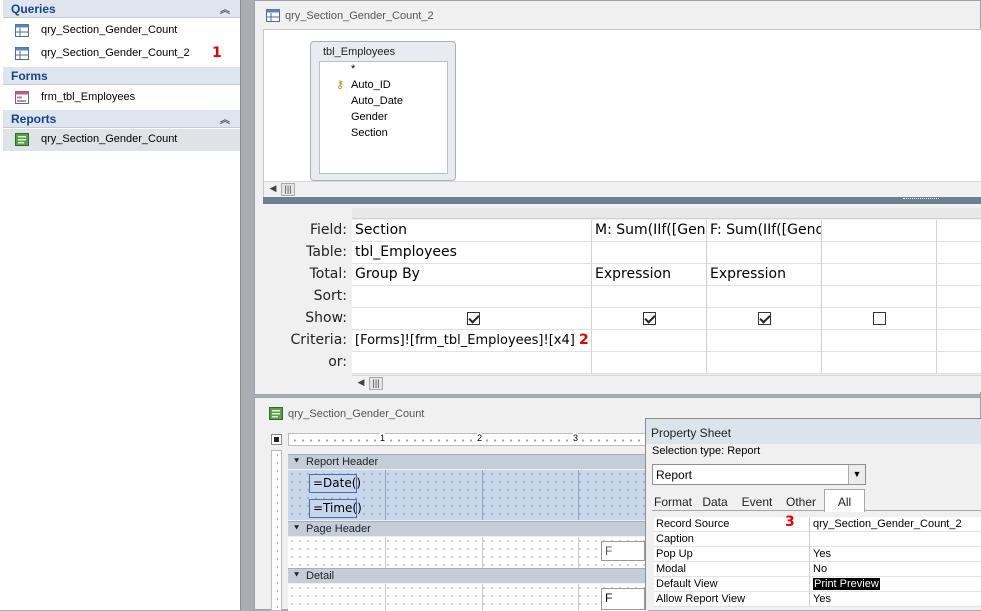 This screenshot has width=981, height=611. What do you see at coordinates (468, 528) in the screenshot?
I see `section-page-header: ⯆ Page Header` at bounding box center [468, 528].